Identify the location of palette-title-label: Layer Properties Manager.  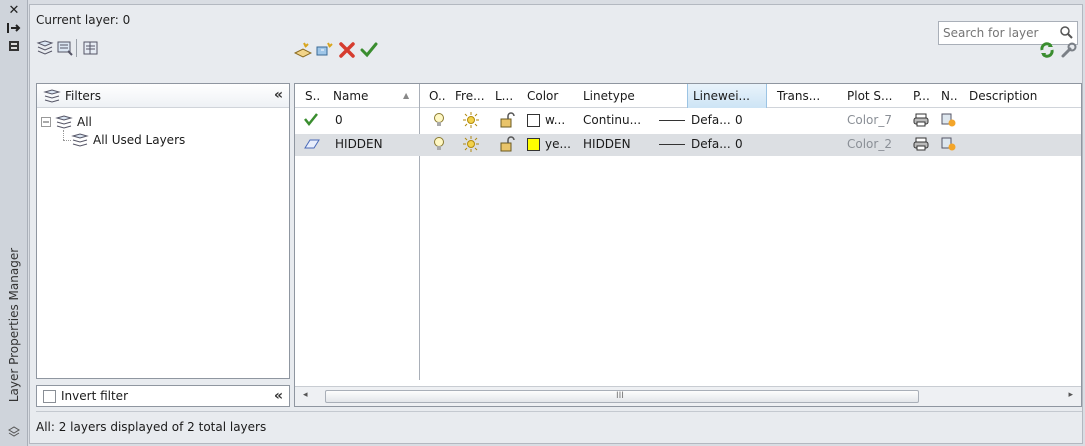
(14, 325).